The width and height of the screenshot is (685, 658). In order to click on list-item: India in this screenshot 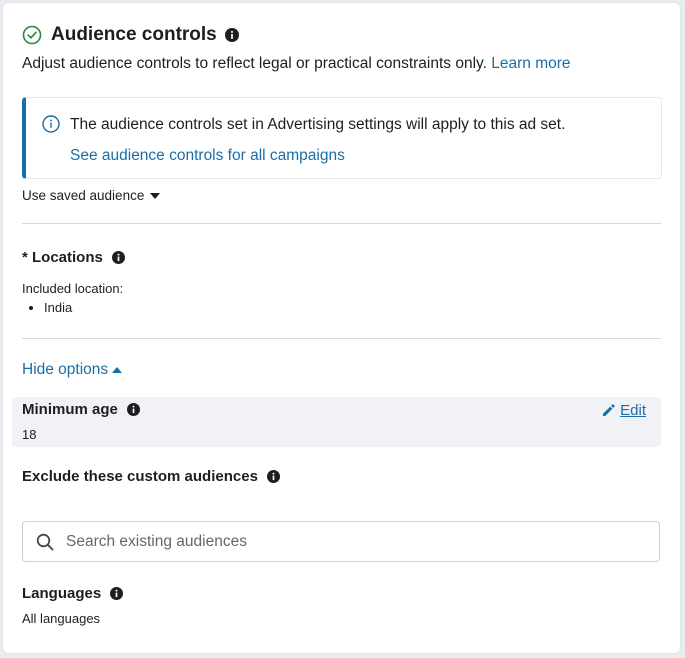, I will do `click(50, 307)`.